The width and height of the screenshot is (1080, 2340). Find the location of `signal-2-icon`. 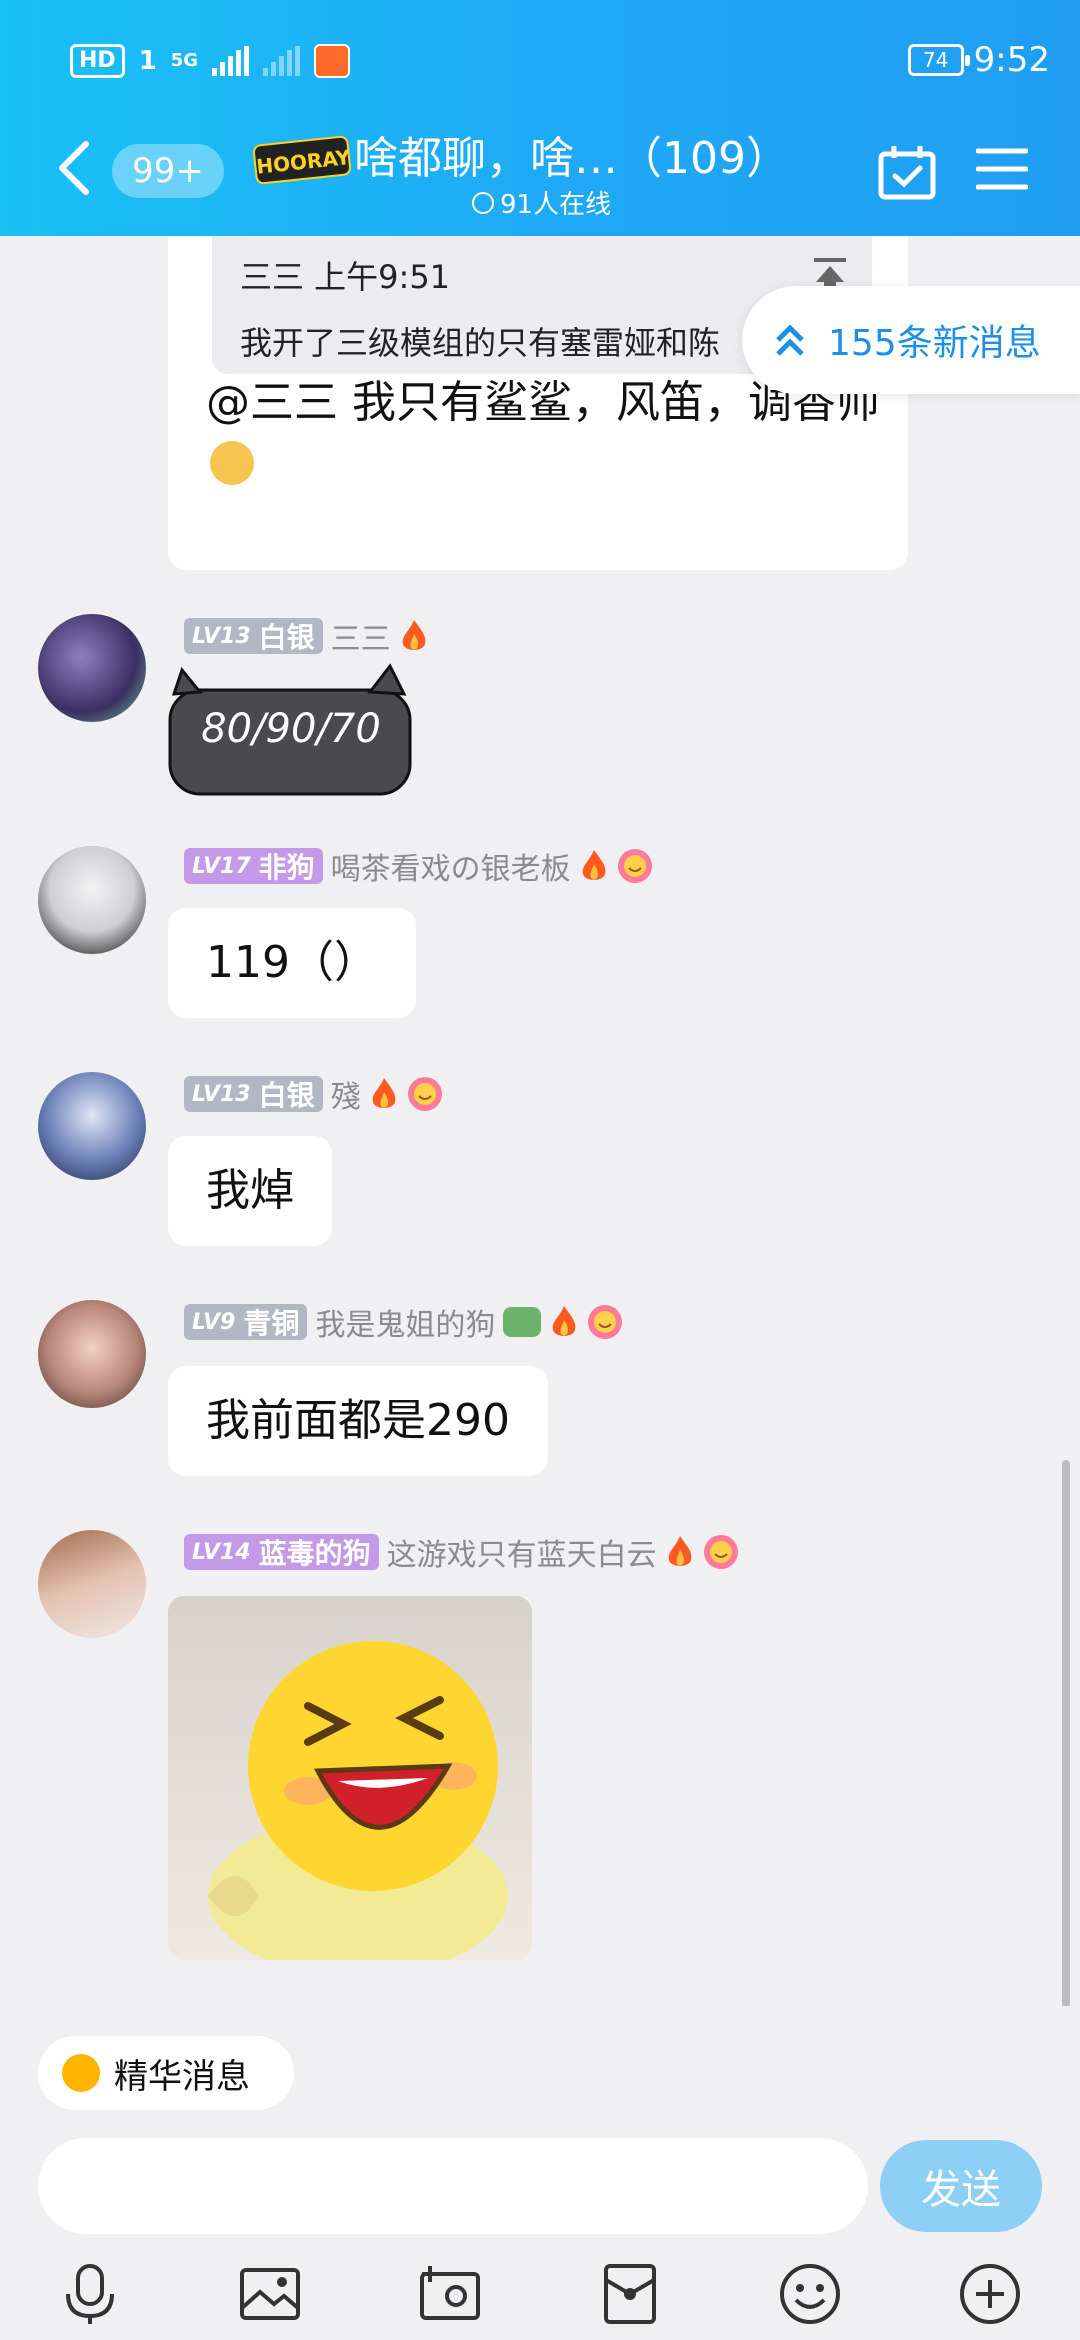

signal-2-icon is located at coordinates (282, 61).